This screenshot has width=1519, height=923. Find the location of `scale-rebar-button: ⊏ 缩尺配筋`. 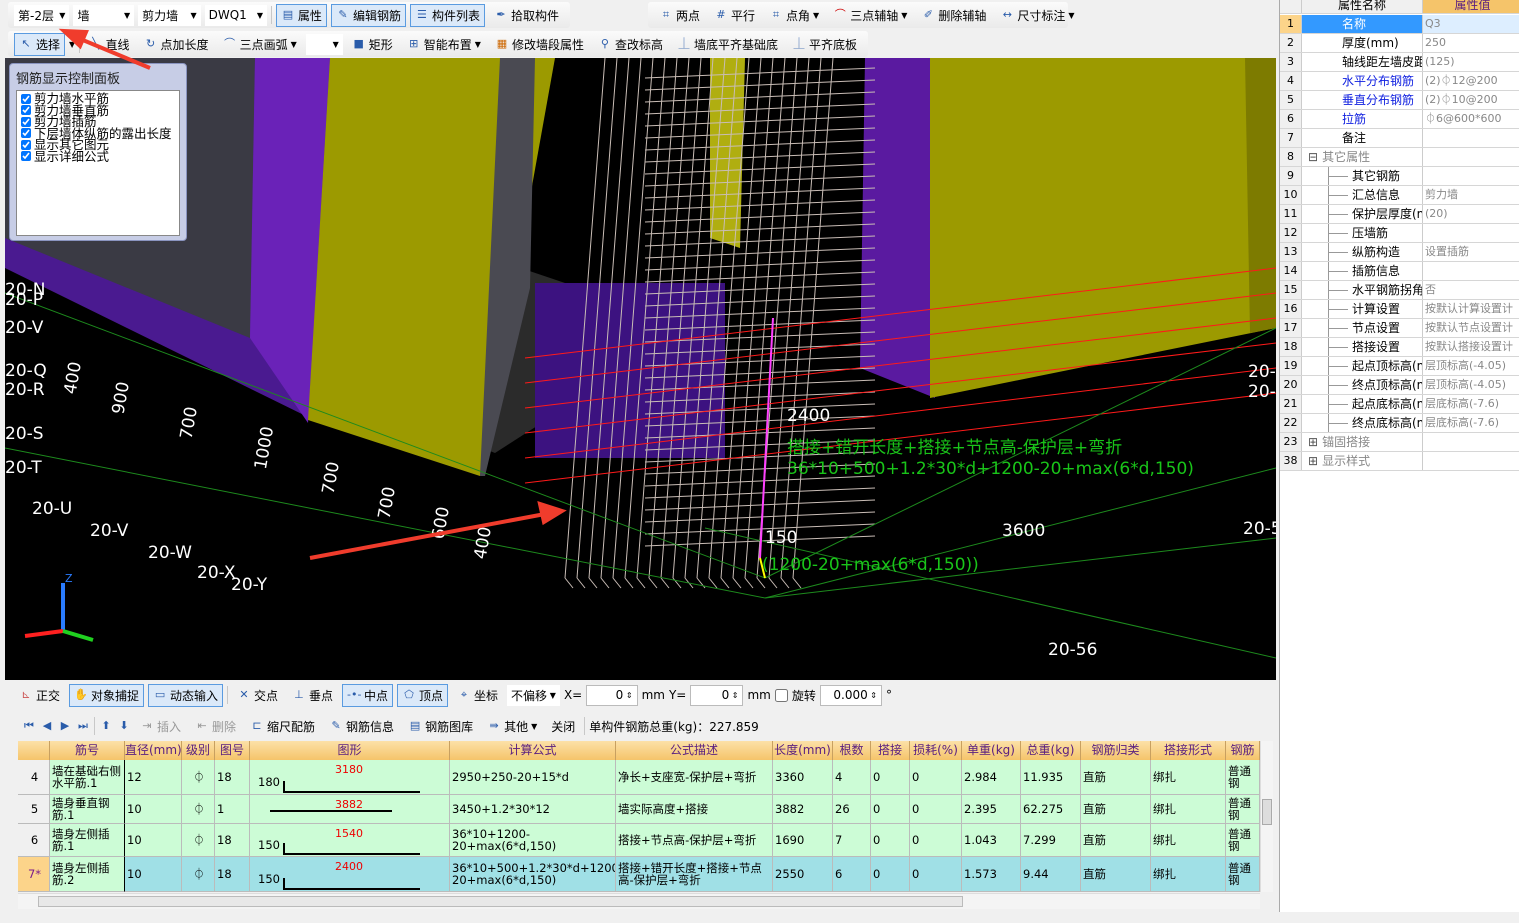

scale-rebar-button: ⊏ 缩尺配筋 is located at coordinates (282, 726).